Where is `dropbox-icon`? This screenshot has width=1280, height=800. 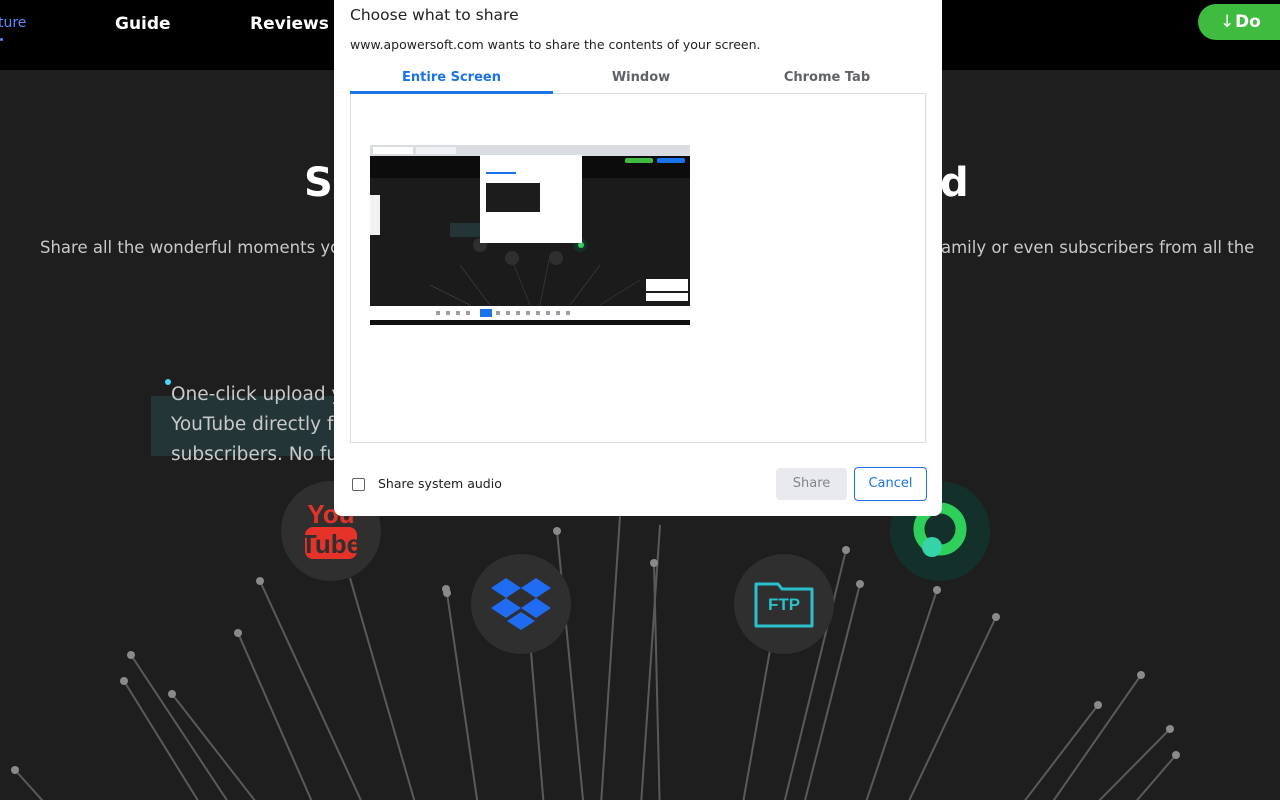 dropbox-icon is located at coordinates (521, 604).